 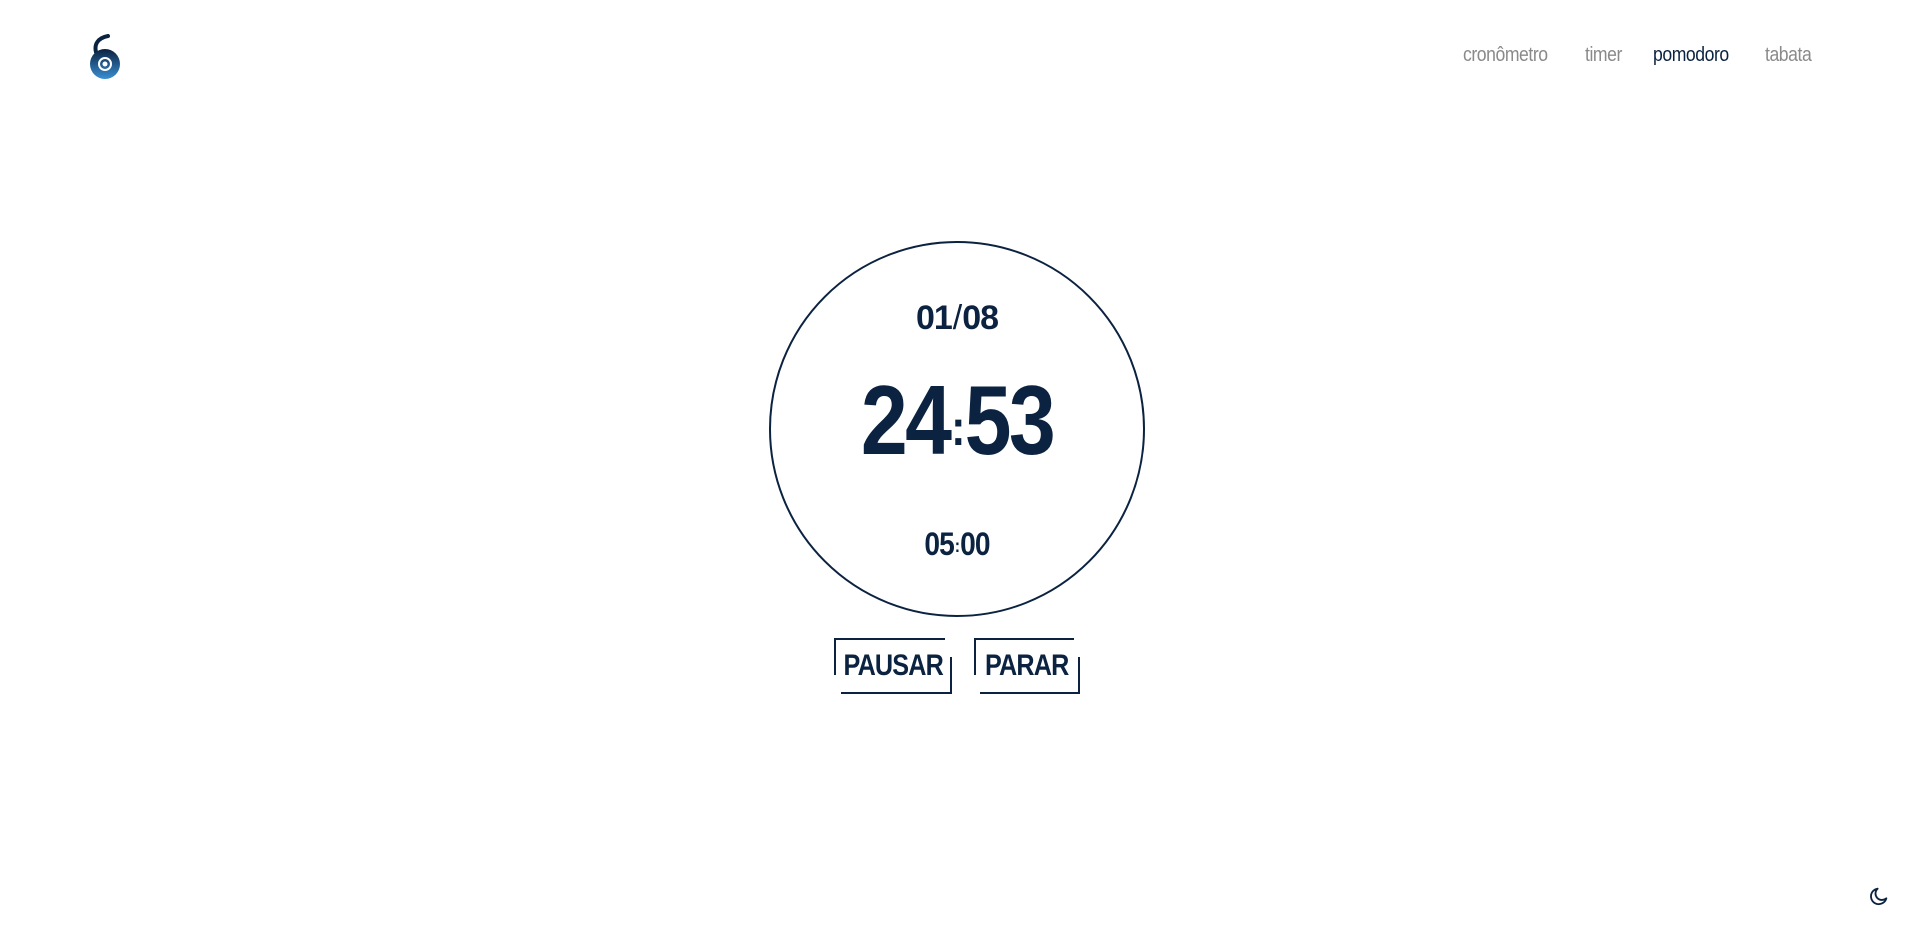 What do you see at coordinates (1505, 55) in the screenshot?
I see `nav-item-cronometro: cronômetro` at bounding box center [1505, 55].